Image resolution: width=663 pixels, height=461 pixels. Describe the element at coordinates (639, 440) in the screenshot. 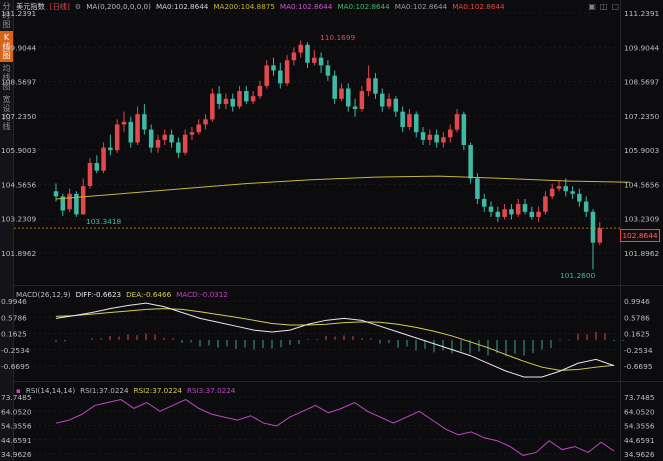

I see `rsi-y-right-tick: 44.6591` at that location.